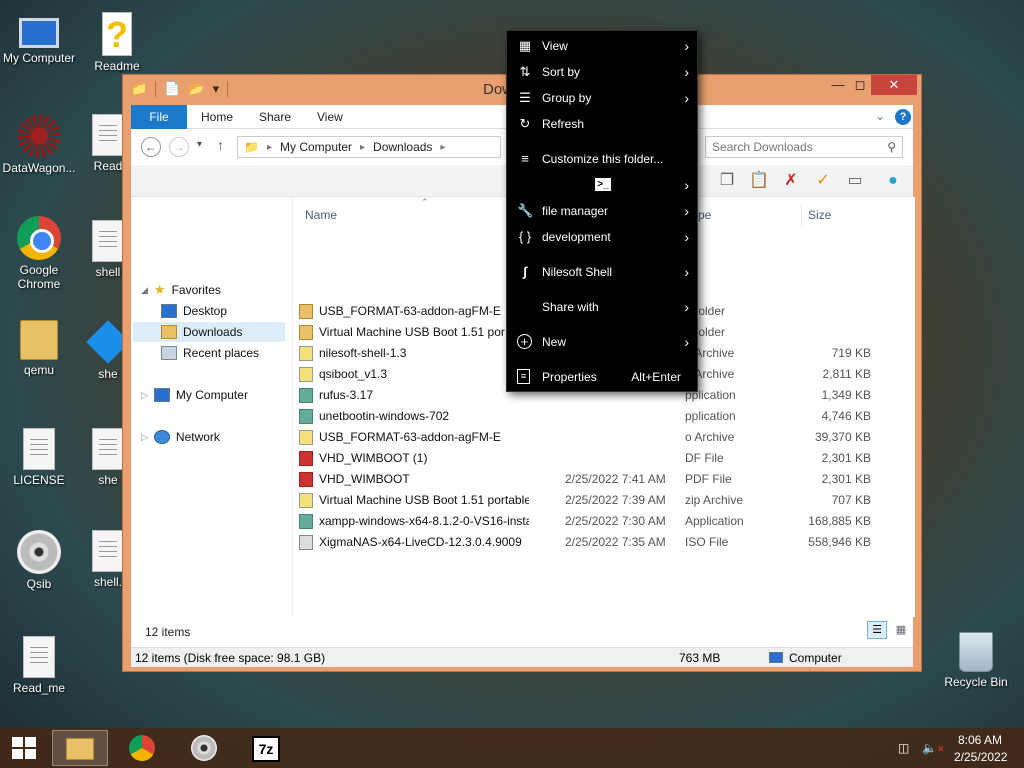  I want to click on delete-icon: ✗, so click(791, 181).